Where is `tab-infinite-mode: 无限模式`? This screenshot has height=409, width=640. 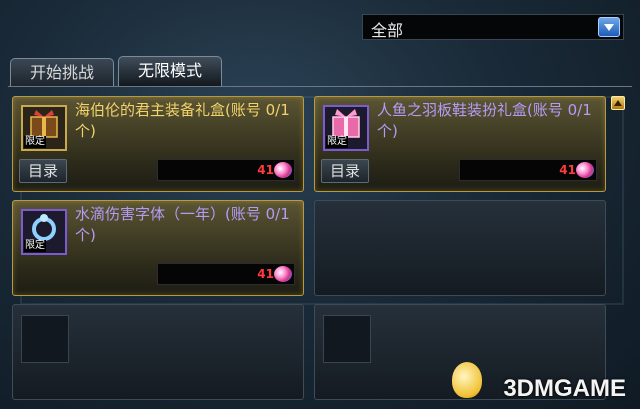 tab-infinite-mode: 无限模式 is located at coordinates (170, 71).